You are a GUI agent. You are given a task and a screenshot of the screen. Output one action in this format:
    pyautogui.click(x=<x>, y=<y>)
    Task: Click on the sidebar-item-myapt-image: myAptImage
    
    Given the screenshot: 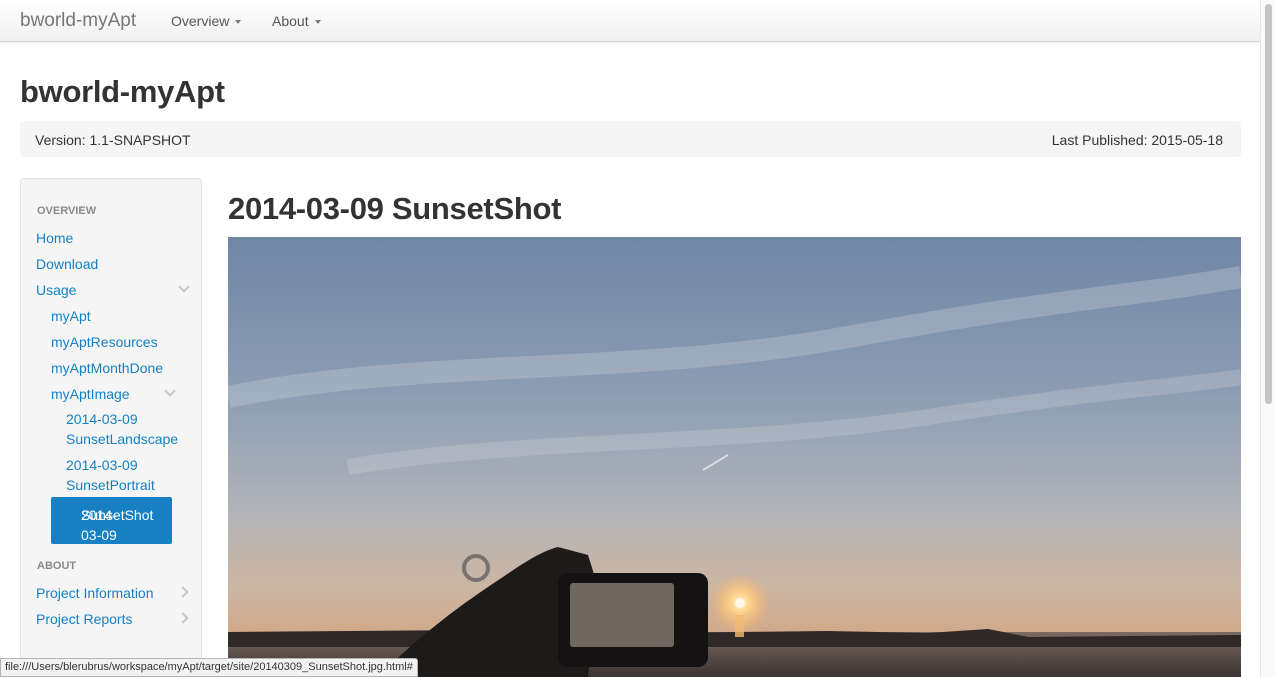 What is the action you would take?
    pyautogui.click(x=90, y=394)
    